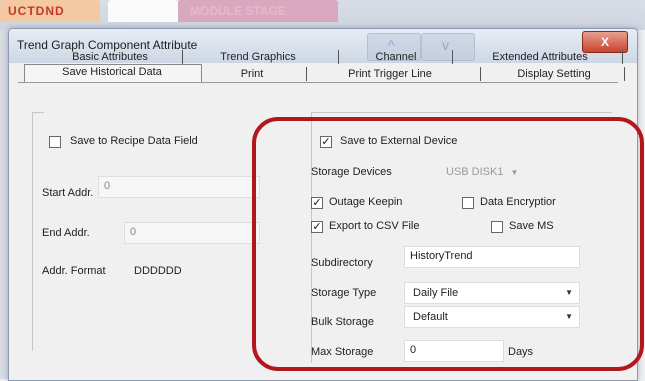  Describe the element at coordinates (133, 232) in the screenshot. I see `end-addr-value: 0` at that location.